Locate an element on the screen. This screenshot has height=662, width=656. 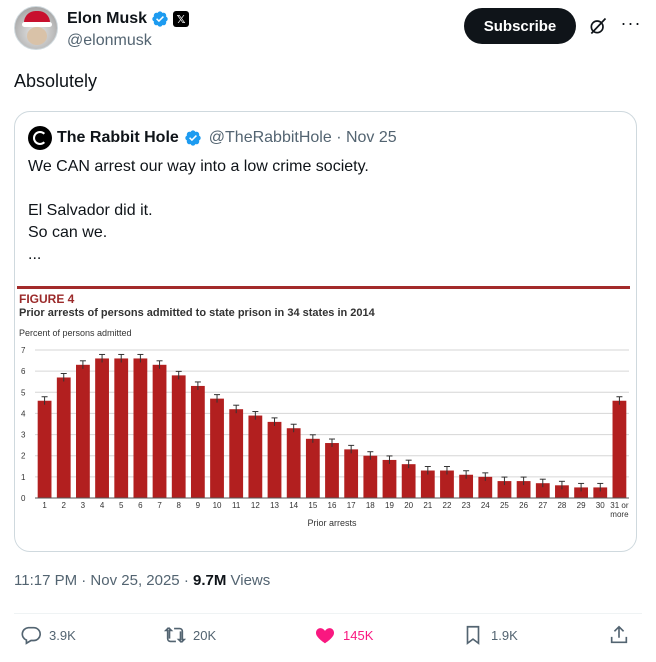
x-logo-icon: 𝕏 is located at coordinates (181, 19).